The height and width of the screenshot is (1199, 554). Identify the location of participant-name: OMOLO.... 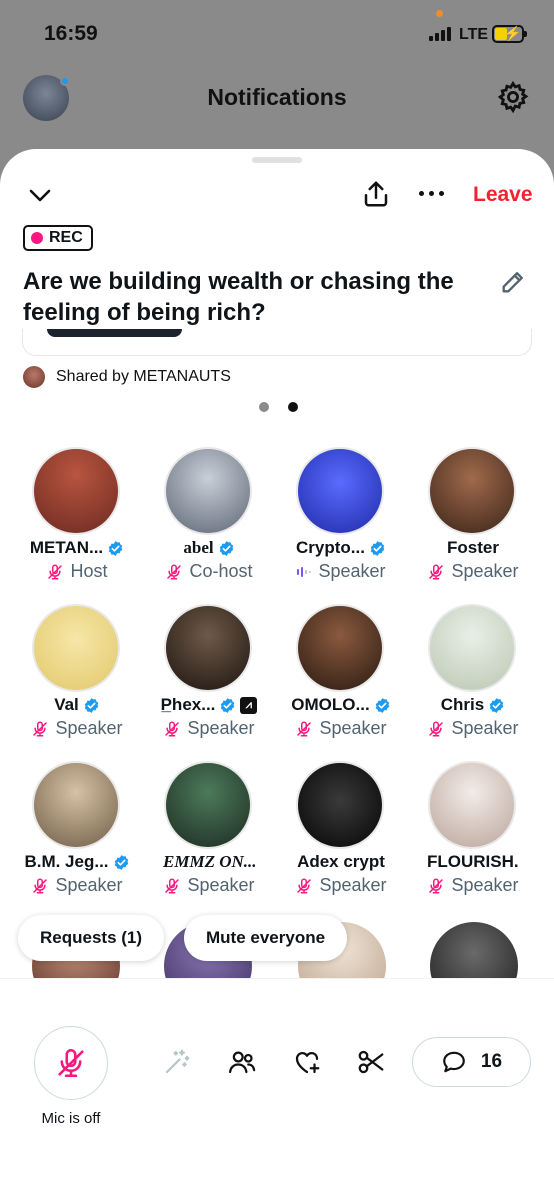
(330, 704).